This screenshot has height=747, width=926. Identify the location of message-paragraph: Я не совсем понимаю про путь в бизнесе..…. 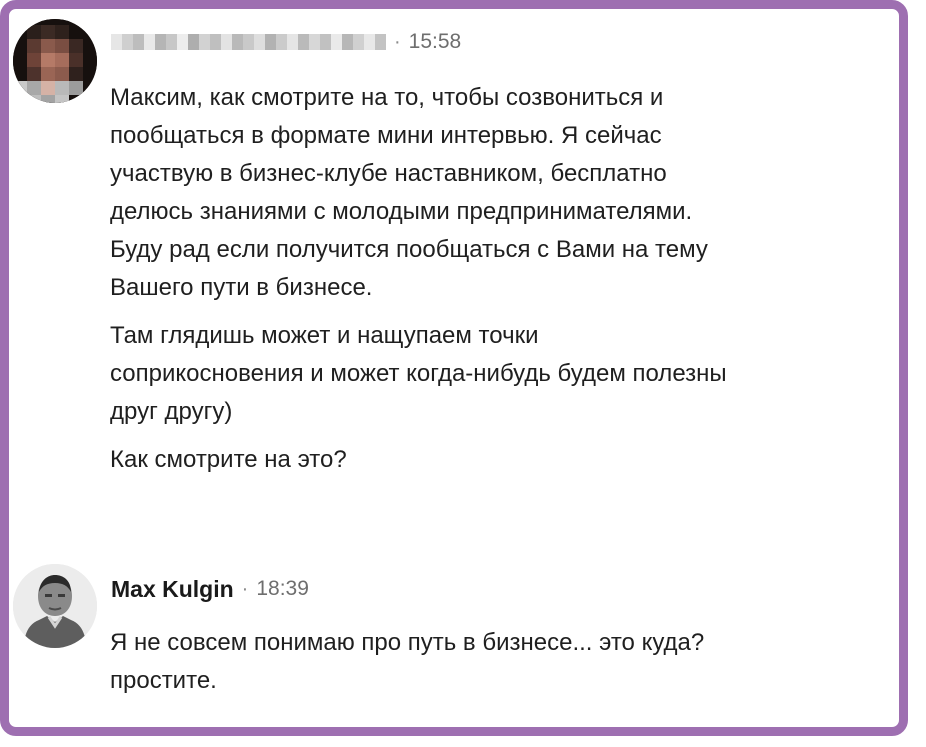
(407, 661).